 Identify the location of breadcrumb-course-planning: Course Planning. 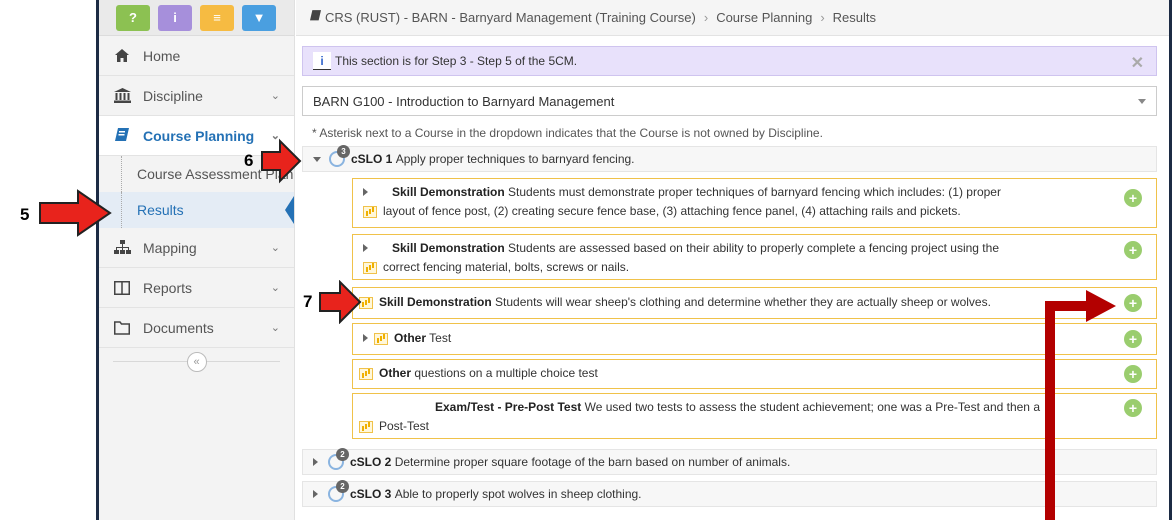
(764, 17).